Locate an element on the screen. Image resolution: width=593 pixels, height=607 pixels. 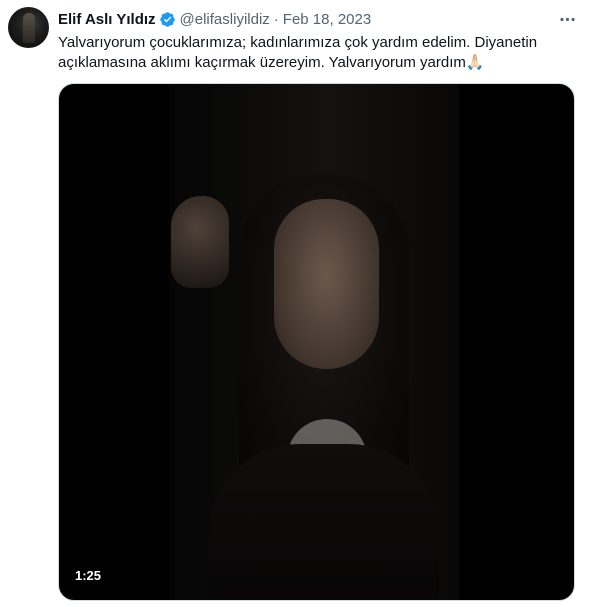
ellipsis-icon is located at coordinates (567, 19).